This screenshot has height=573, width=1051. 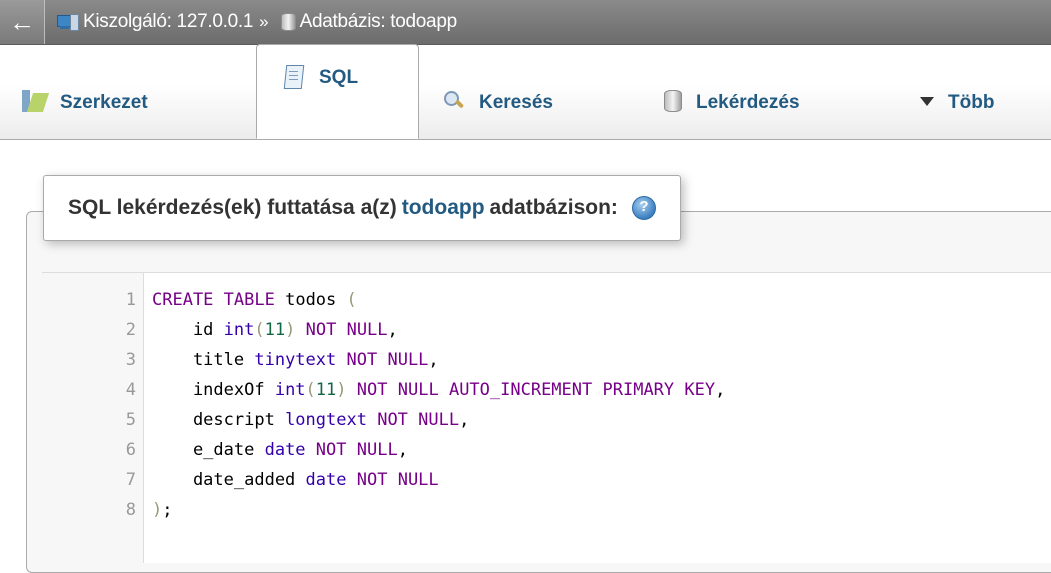 What do you see at coordinates (36, 101) in the screenshot?
I see `structure-icon` at bounding box center [36, 101].